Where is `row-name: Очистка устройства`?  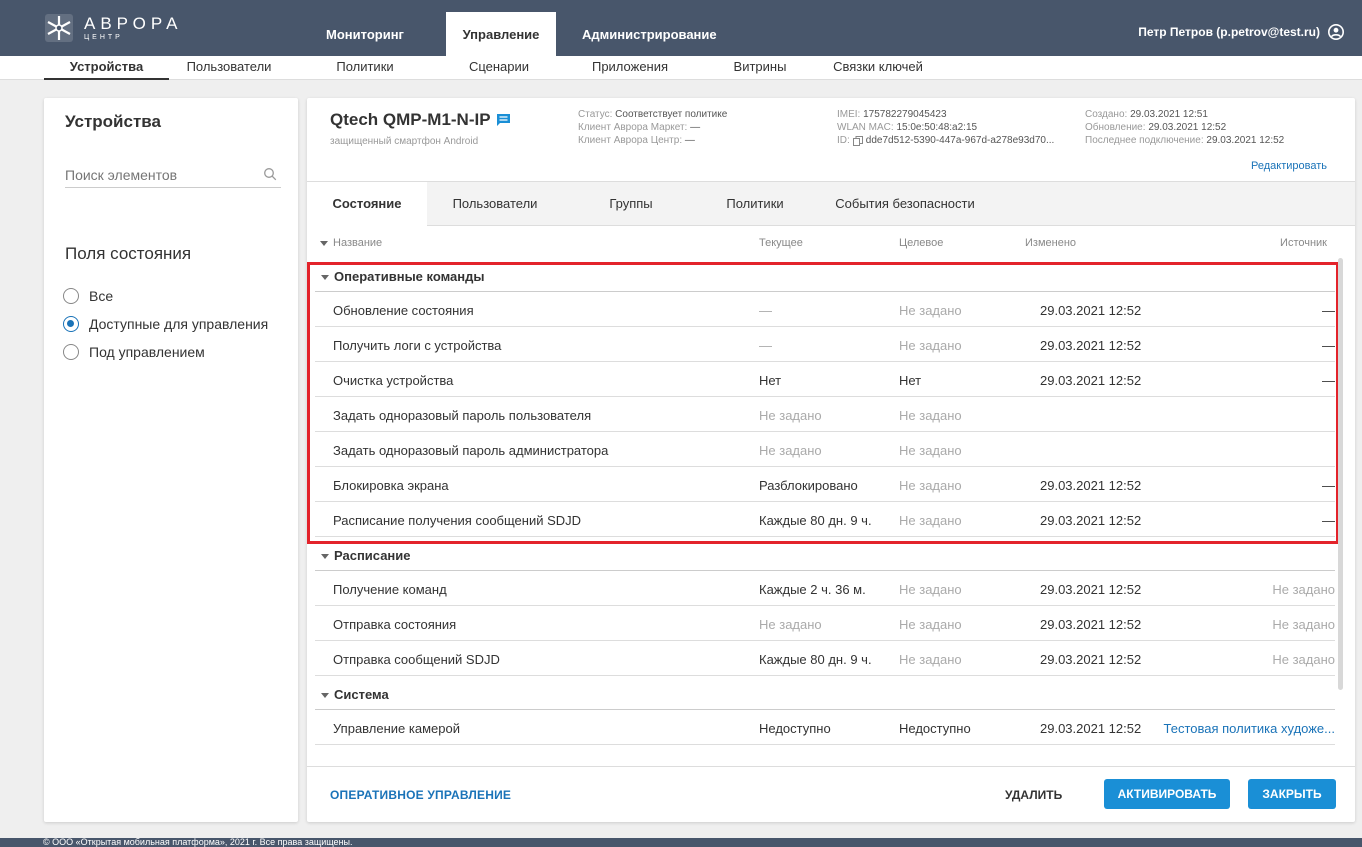 row-name: Очистка устройства is located at coordinates (393, 380).